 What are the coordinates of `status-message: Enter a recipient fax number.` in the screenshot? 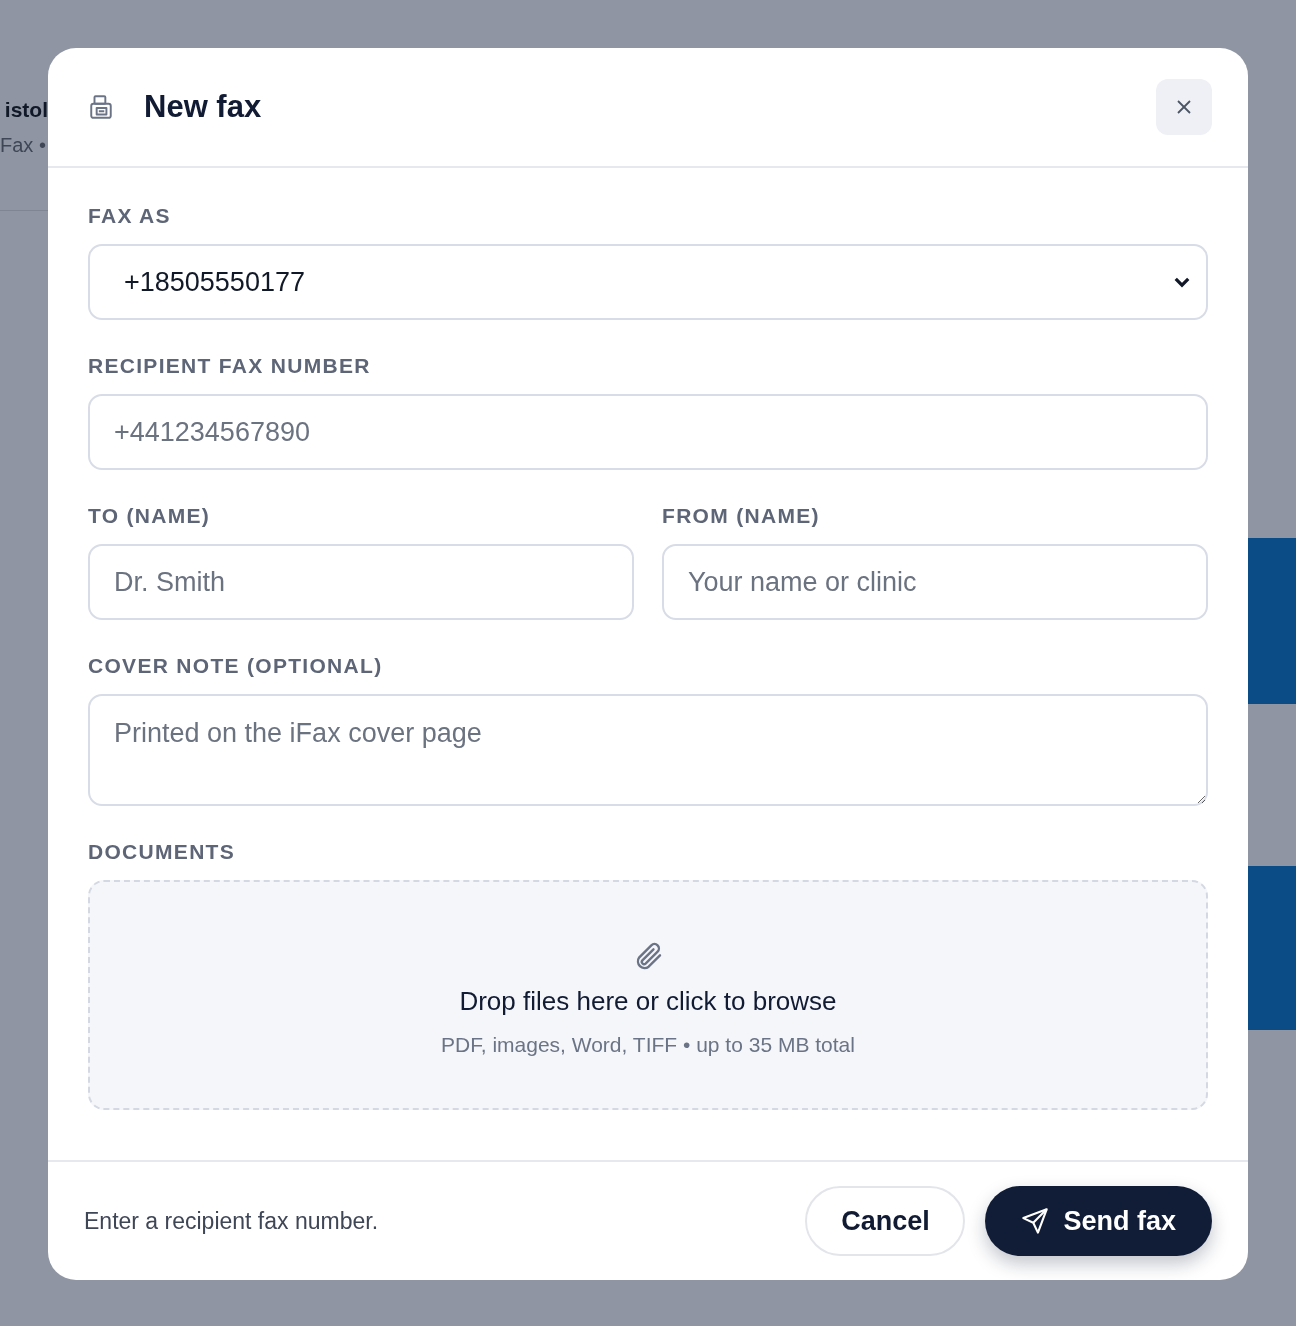 It's located at (231, 1221).